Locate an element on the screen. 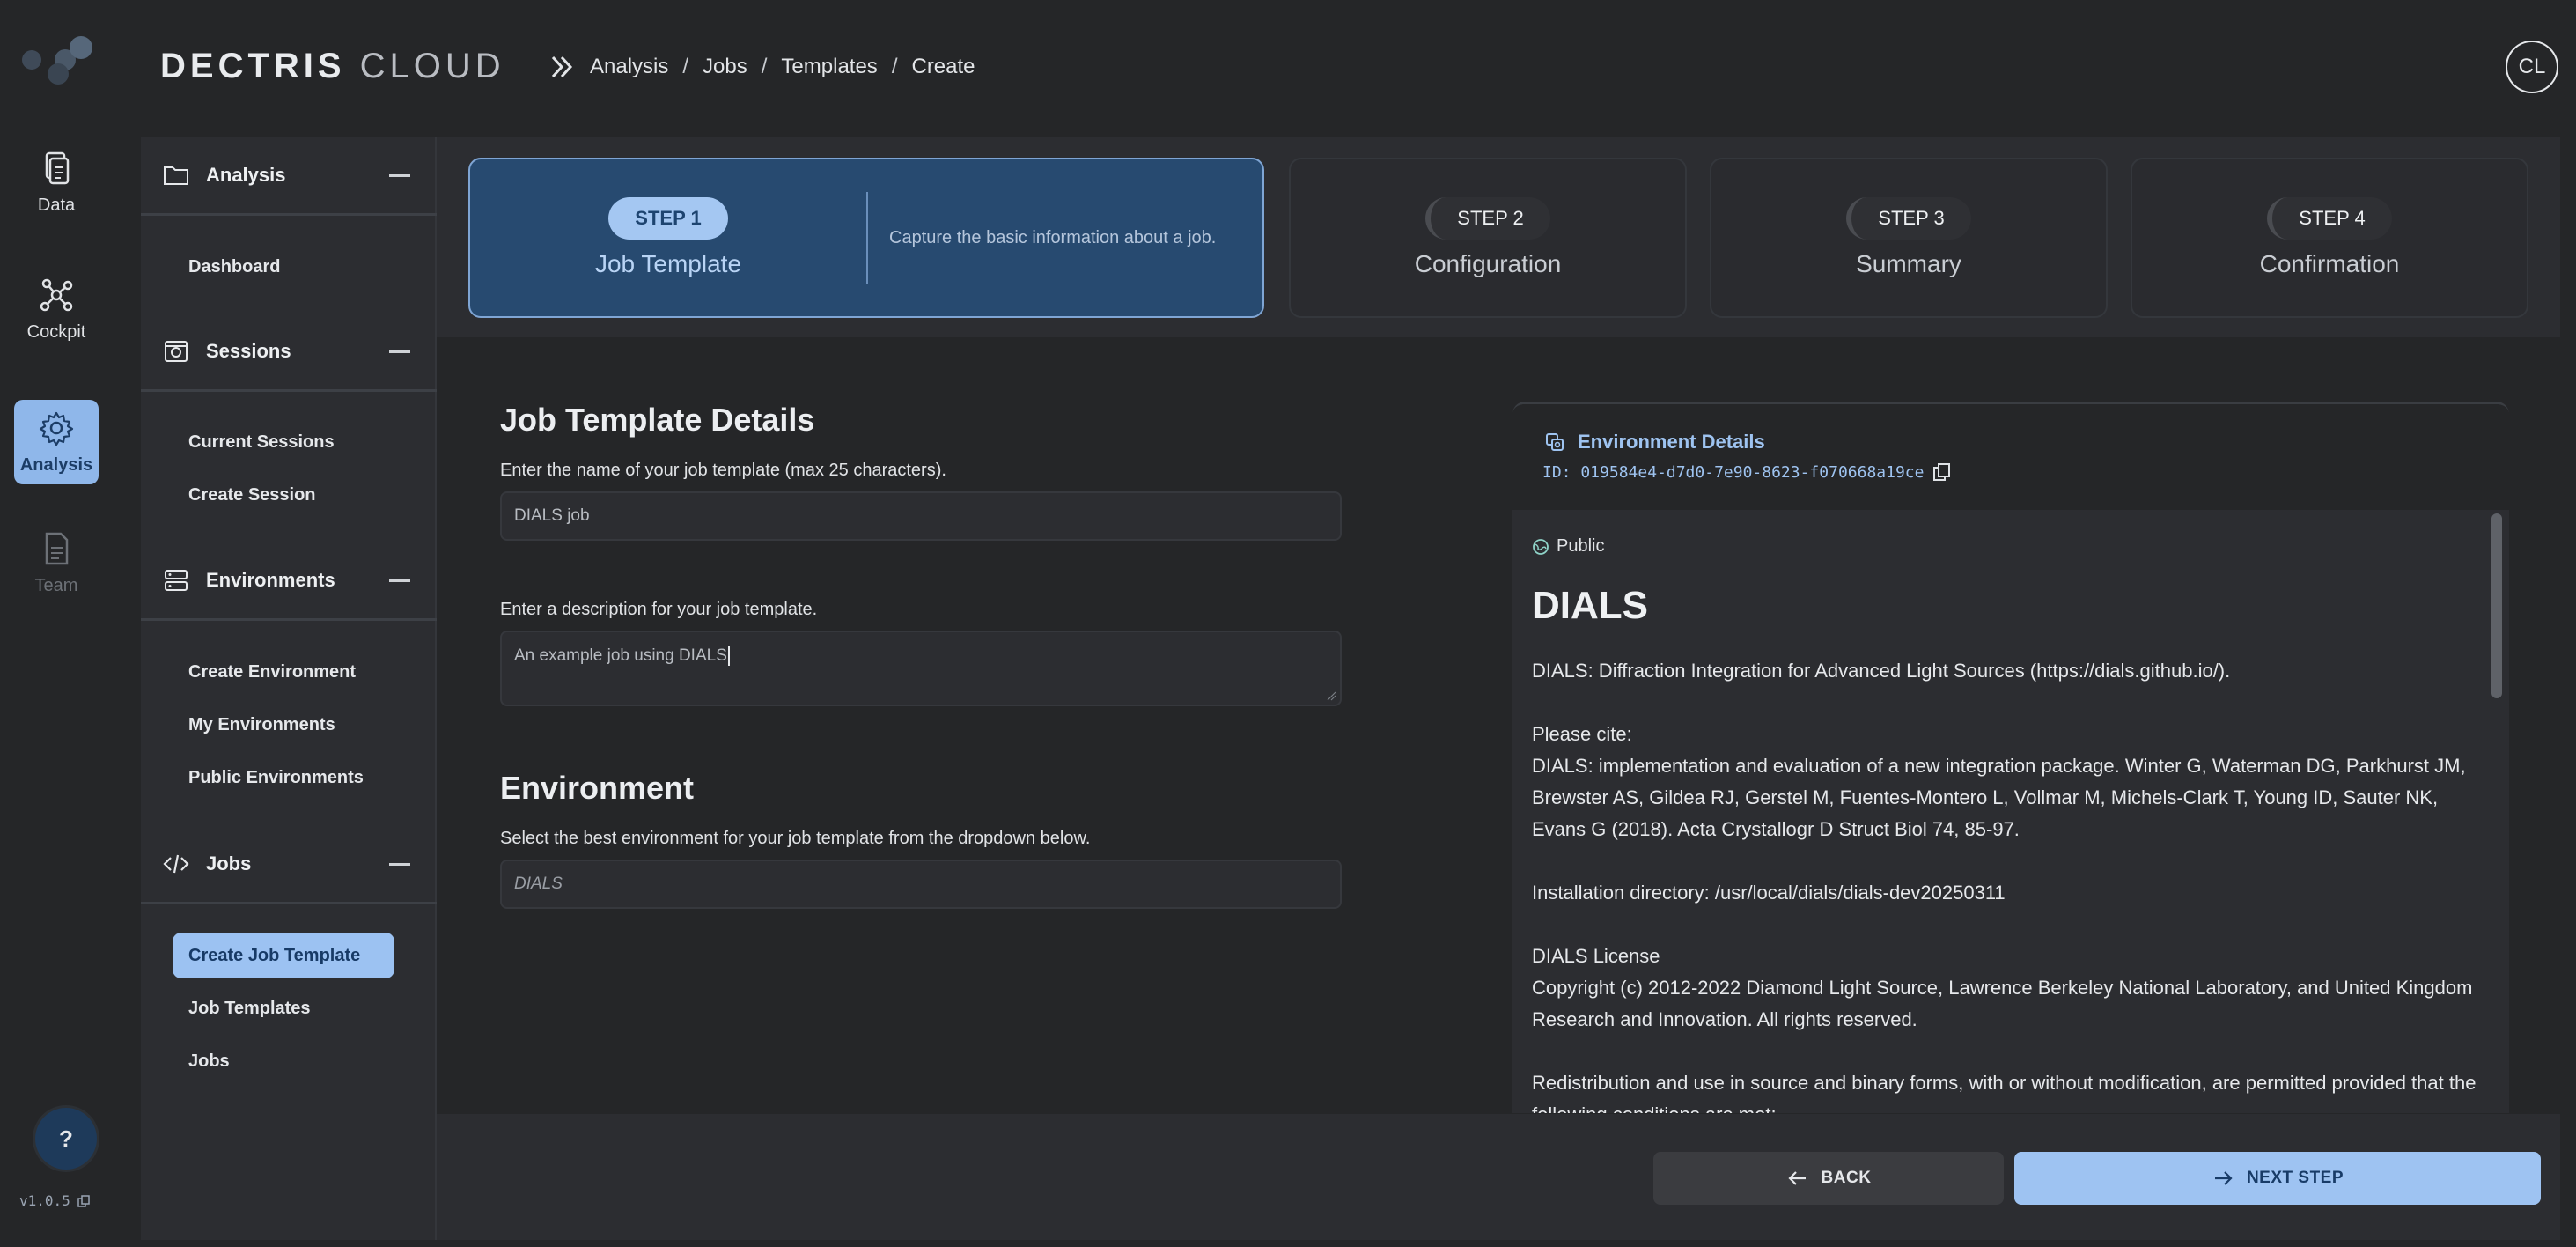 The image size is (2576, 1247). visibility-label: Public is located at coordinates (1581, 546).